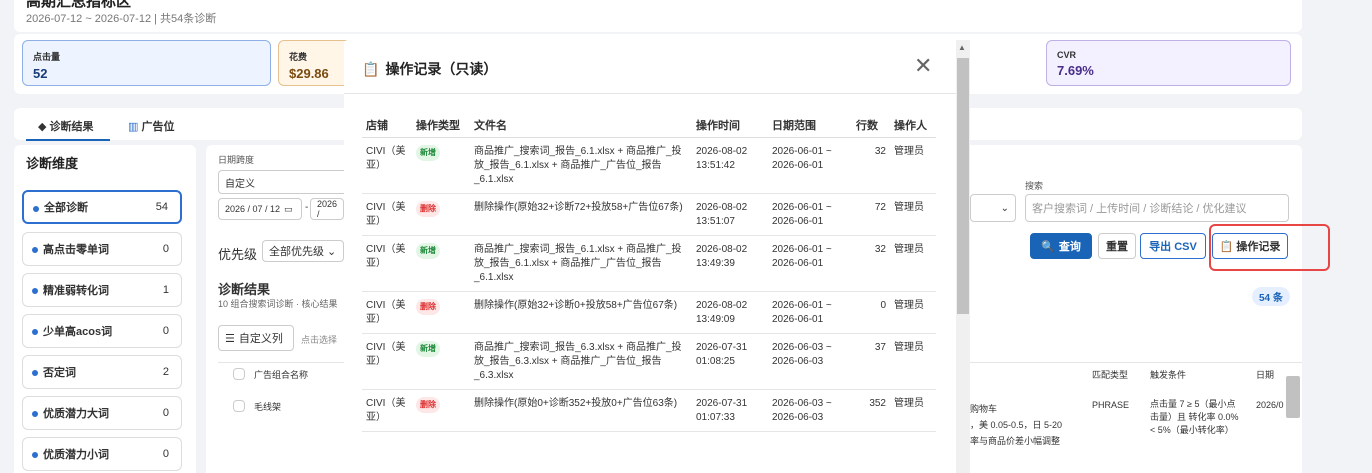 The height and width of the screenshot is (473, 1372). I want to click on sidebar-item-negative: 否定词 2, so click(102, 372).